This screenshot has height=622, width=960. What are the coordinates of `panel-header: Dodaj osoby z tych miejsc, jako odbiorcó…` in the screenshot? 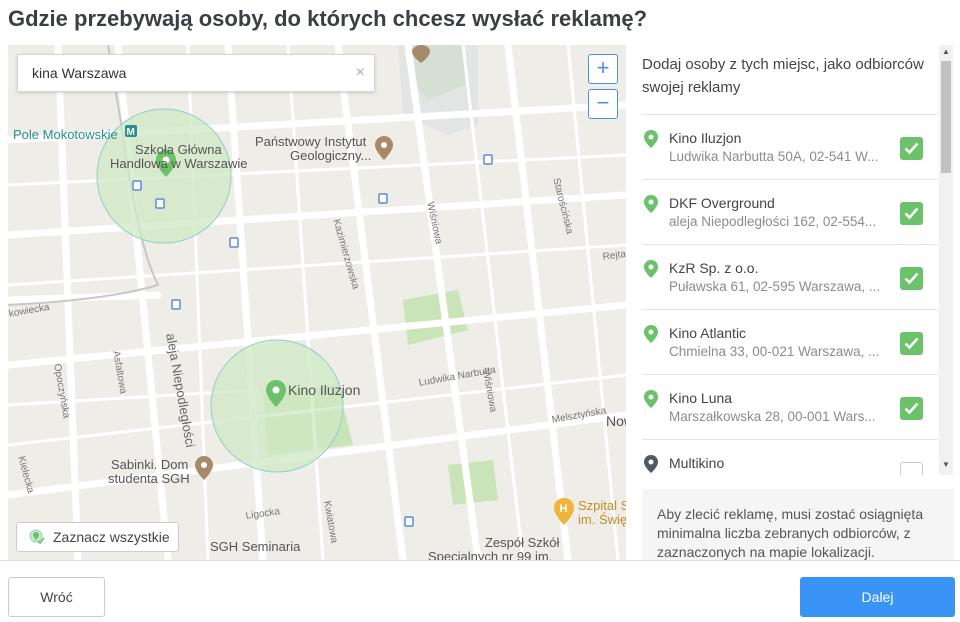 It's located at (790, 80).